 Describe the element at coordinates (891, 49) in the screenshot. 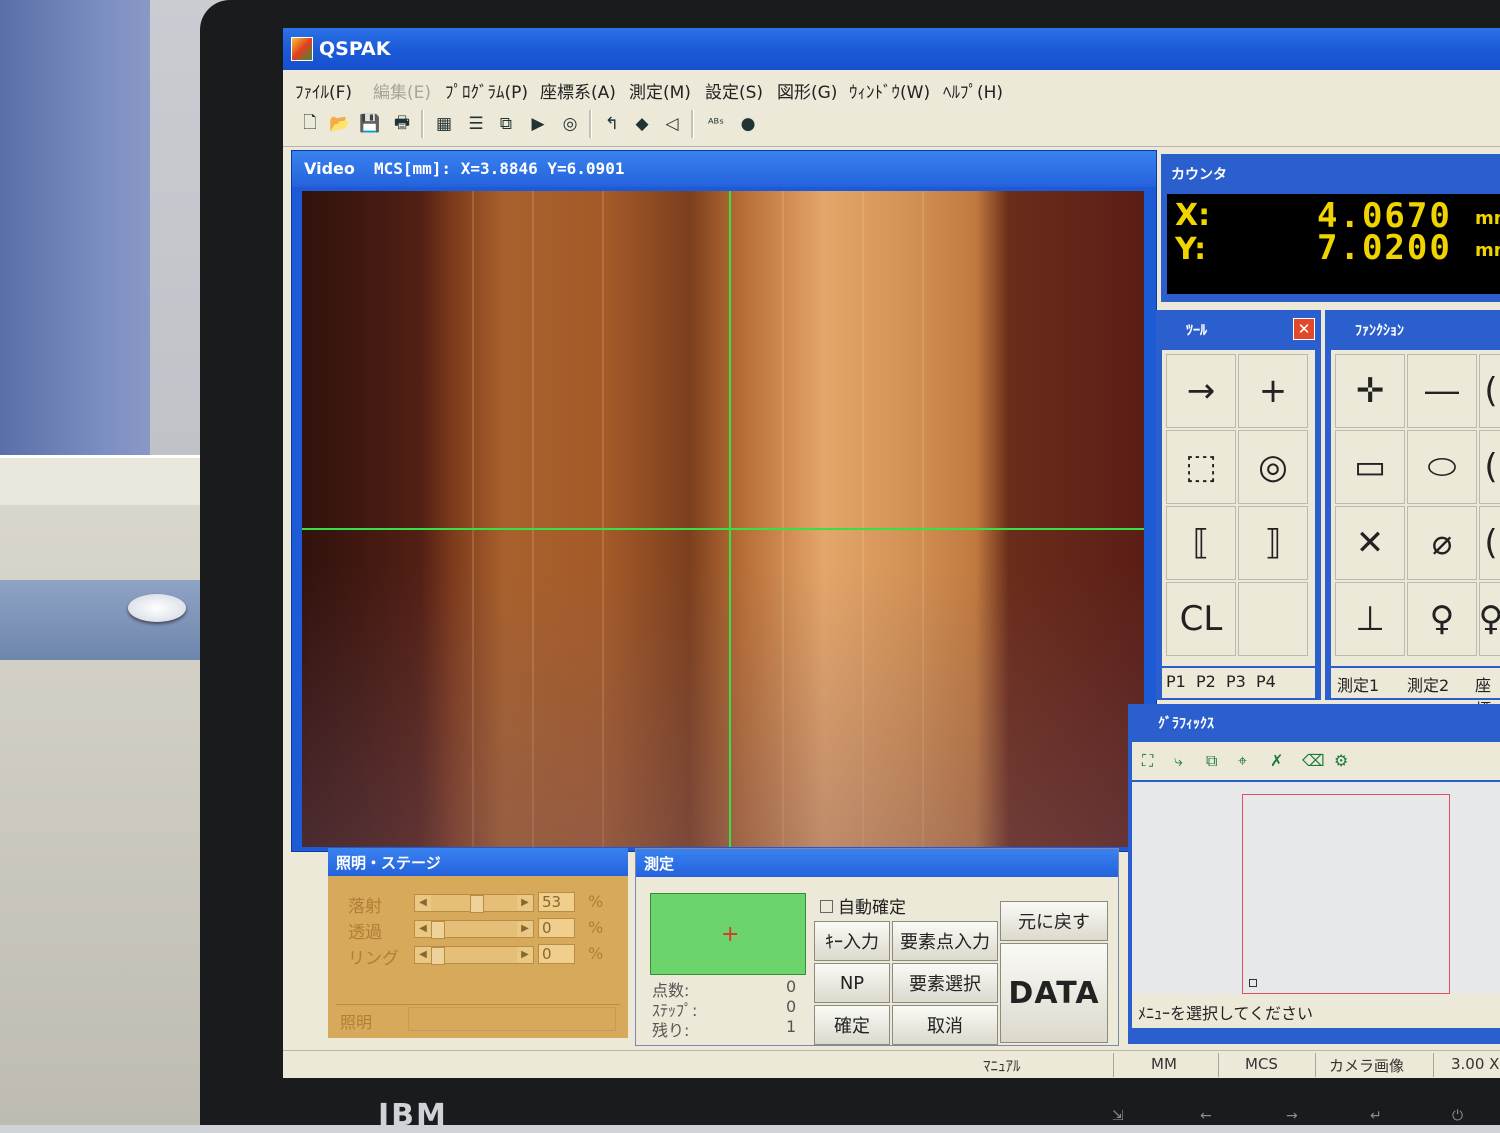

I see `title-bar: QSPAK` at that location.